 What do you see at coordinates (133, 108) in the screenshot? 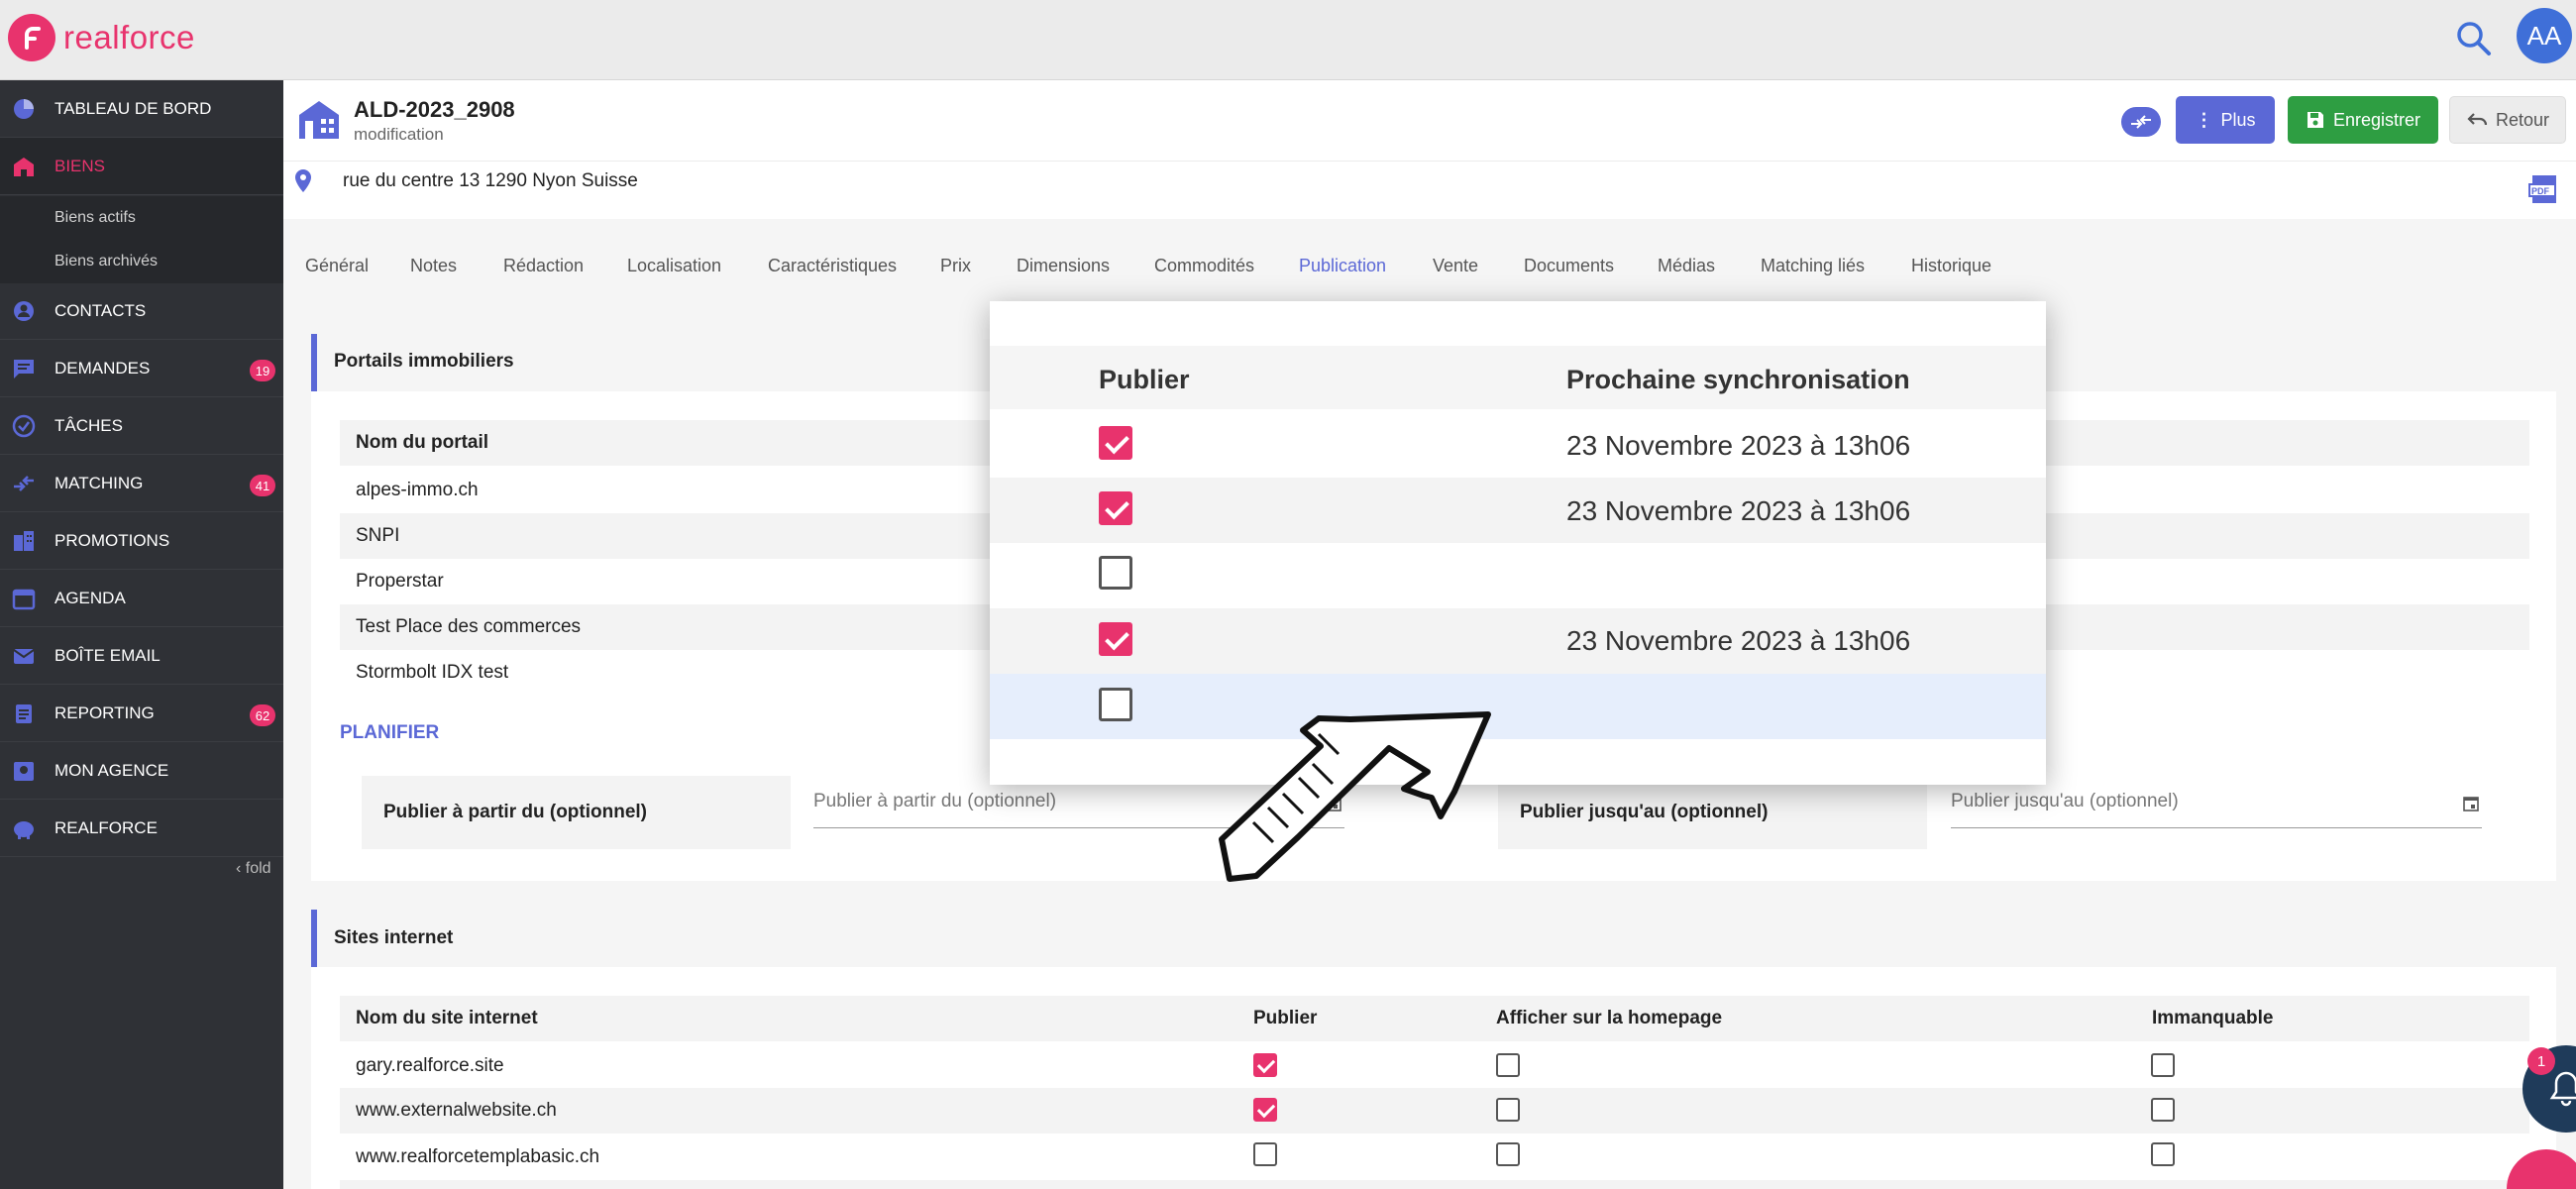
I see `sidebar-item-label: TABLEAU DE BORD` at bounding box center [133, 108].